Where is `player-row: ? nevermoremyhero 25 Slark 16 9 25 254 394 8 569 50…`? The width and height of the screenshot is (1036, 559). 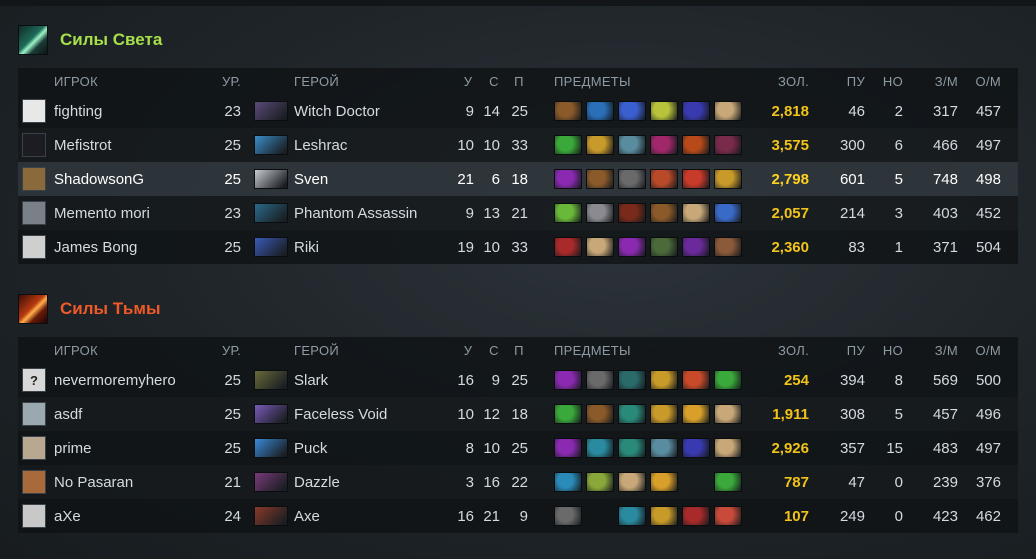
player-row: ? nevermoremyhero 25 Slark 16 9 25 254 394 8 569 50… is located at coordinates (518, 380).